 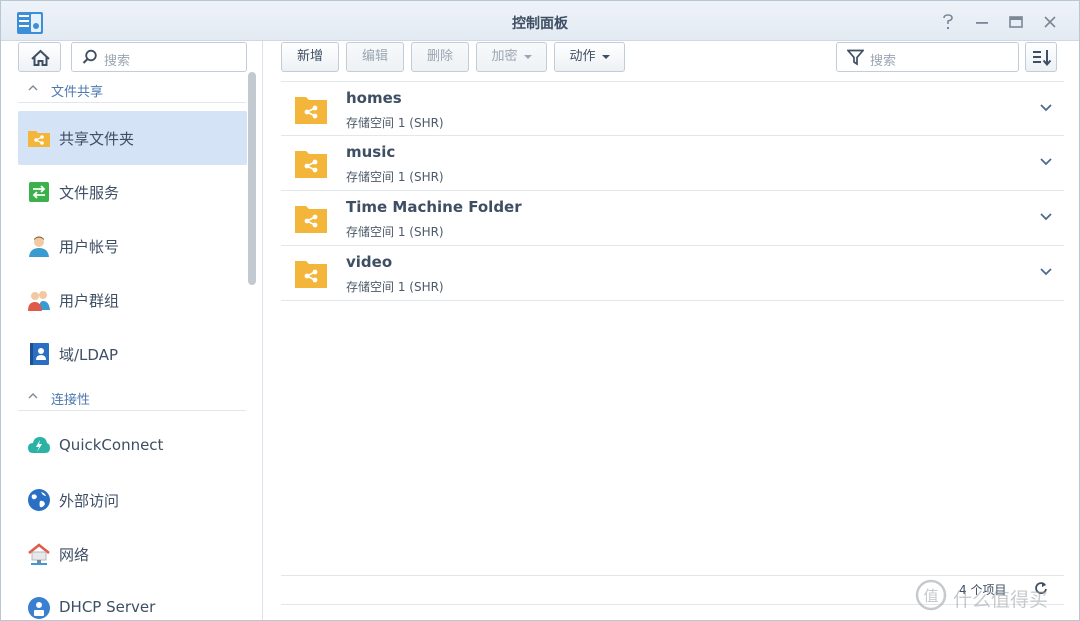 I want to click on sidebar-item-label: 用户帐号, so click(x=89, y=247).